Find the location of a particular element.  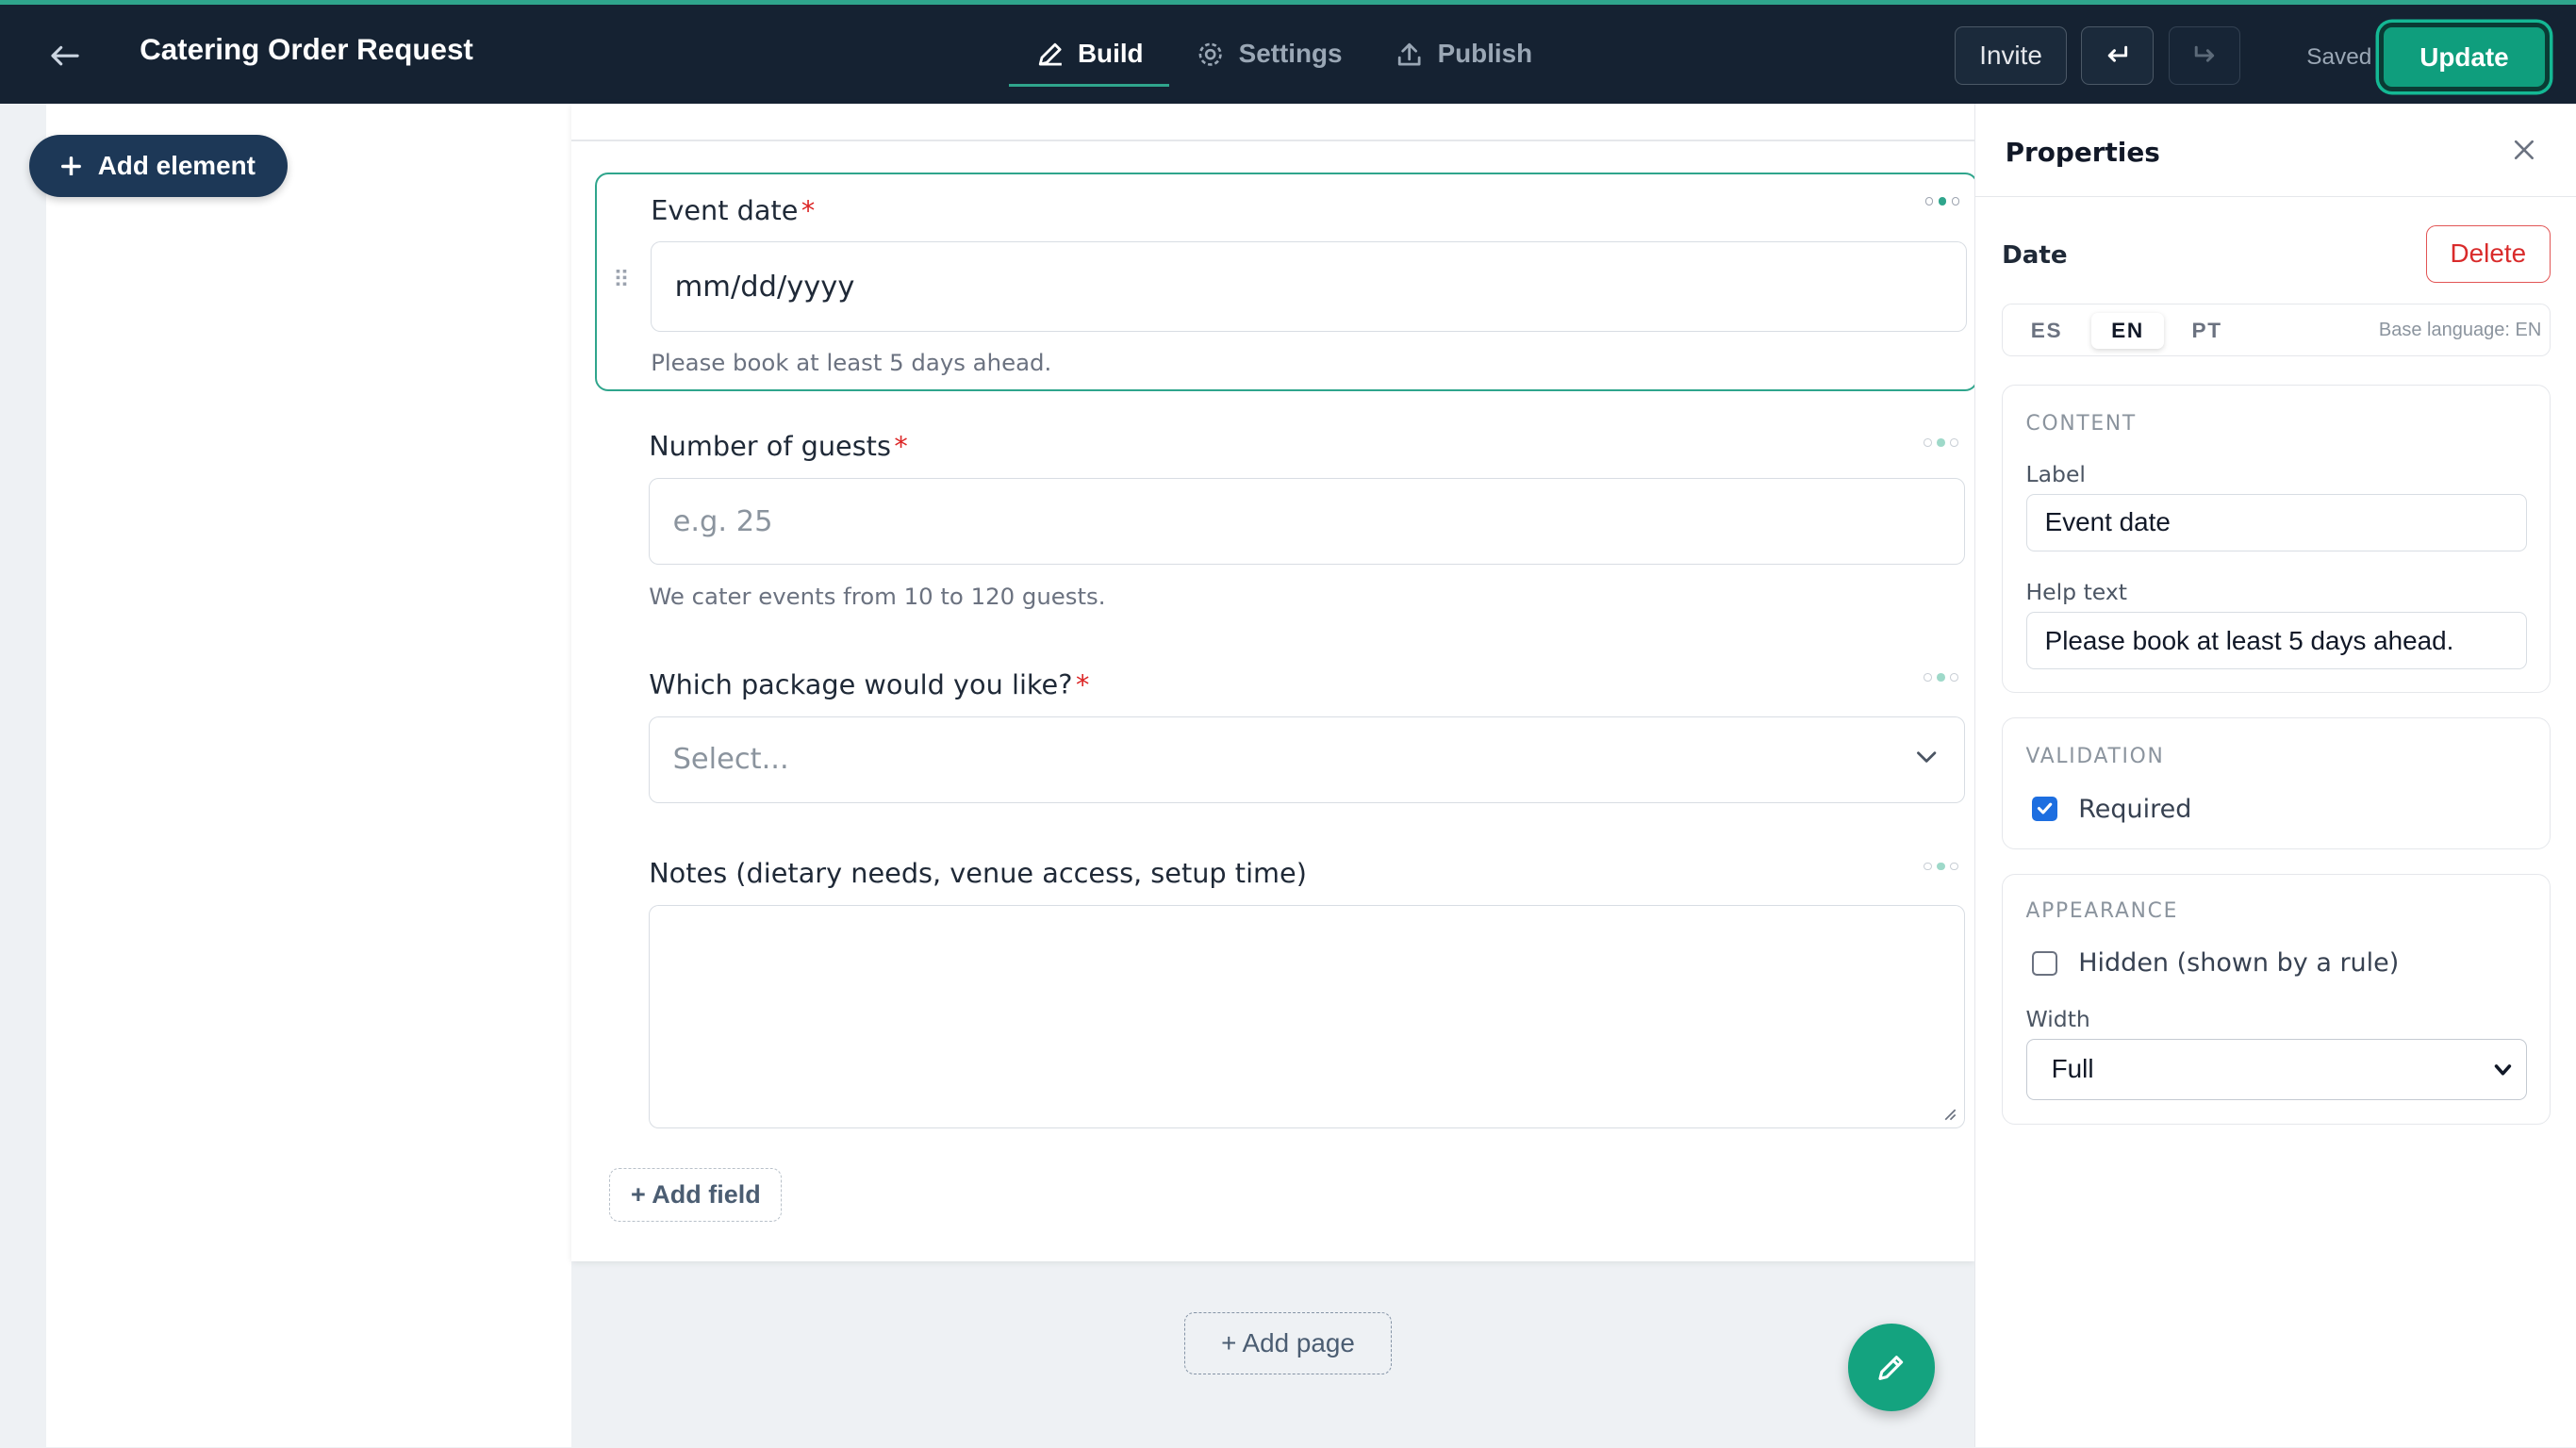

add-field-button: + Add field is located at coordinates (696, 1195).